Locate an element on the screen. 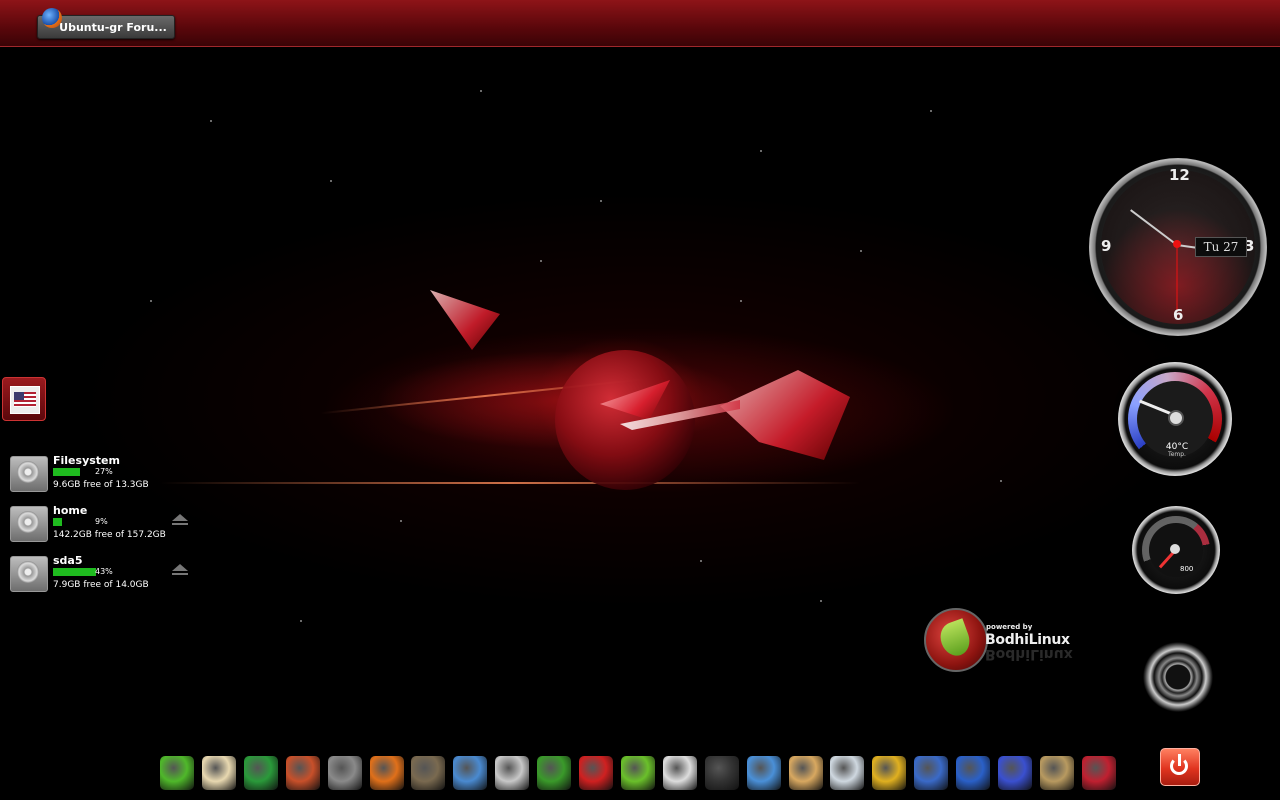 The image size is (1280, 800). photo-editor-icon is located at coordinates (512, 773).